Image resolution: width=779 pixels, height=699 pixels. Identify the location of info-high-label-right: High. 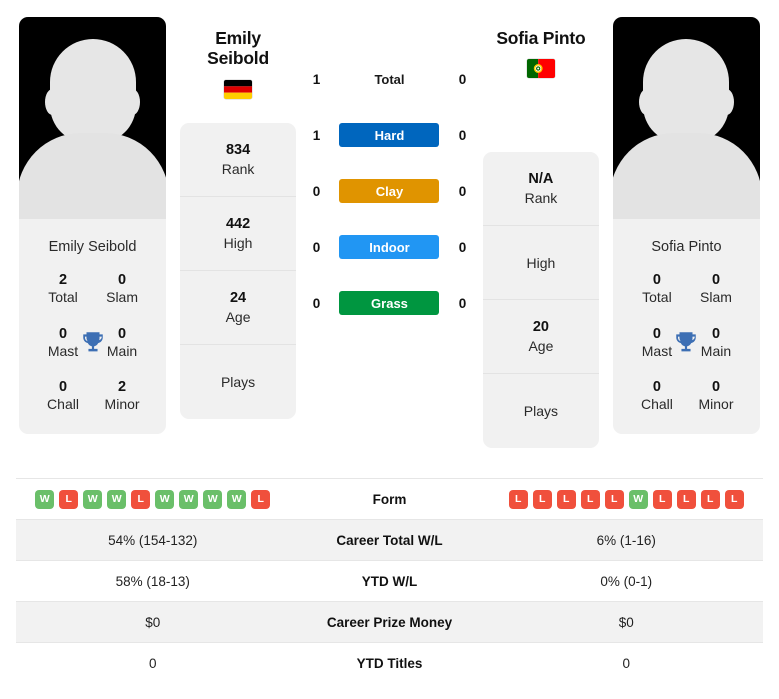
(541, 262).